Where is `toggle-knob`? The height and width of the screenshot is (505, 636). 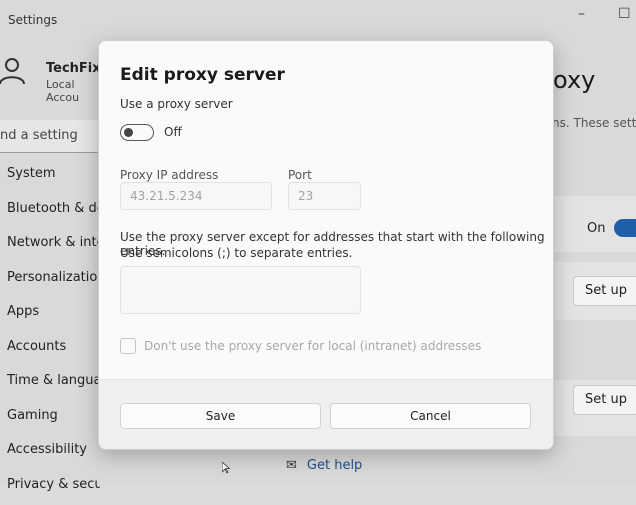 toggle-knob is located at coordinates (128, 132).